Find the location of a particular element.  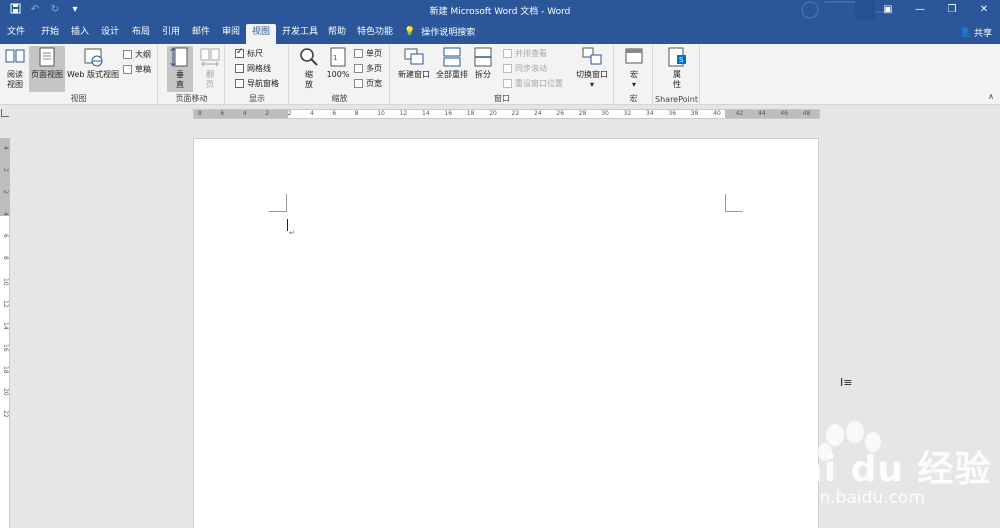

page-width-icon is located at coordinates (358, 83).